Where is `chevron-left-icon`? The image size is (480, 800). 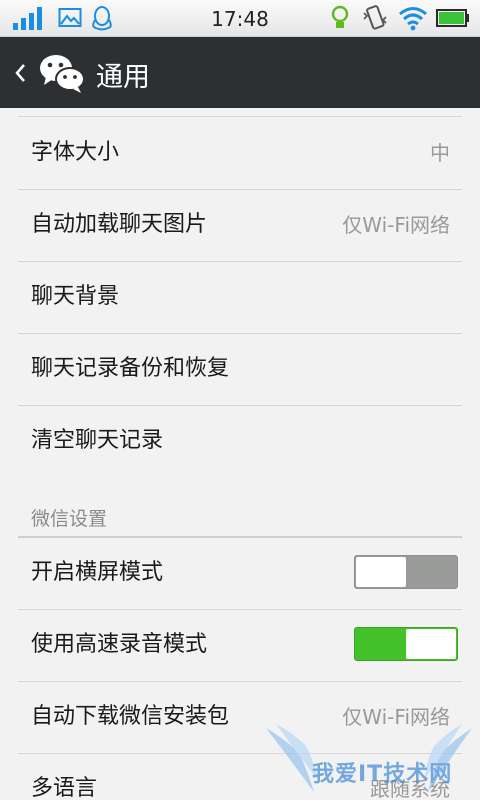 chevron-left-icon is located at coordinates (20, 73).